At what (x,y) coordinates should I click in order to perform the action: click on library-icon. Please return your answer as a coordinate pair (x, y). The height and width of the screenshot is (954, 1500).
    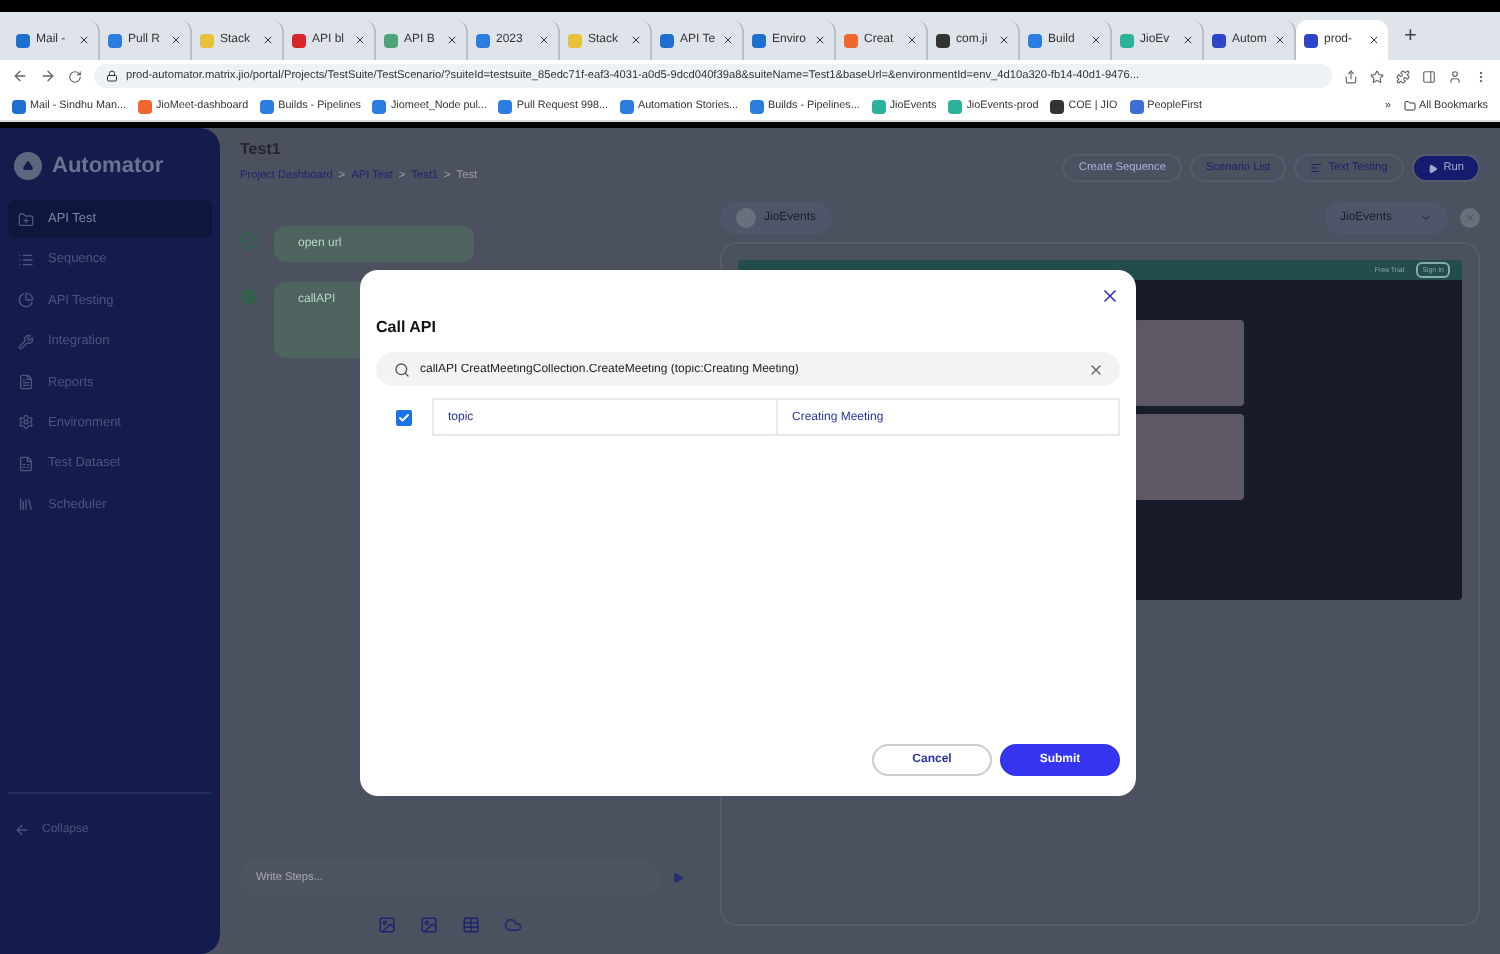
    Looking at the image, I should click on (26, 504).